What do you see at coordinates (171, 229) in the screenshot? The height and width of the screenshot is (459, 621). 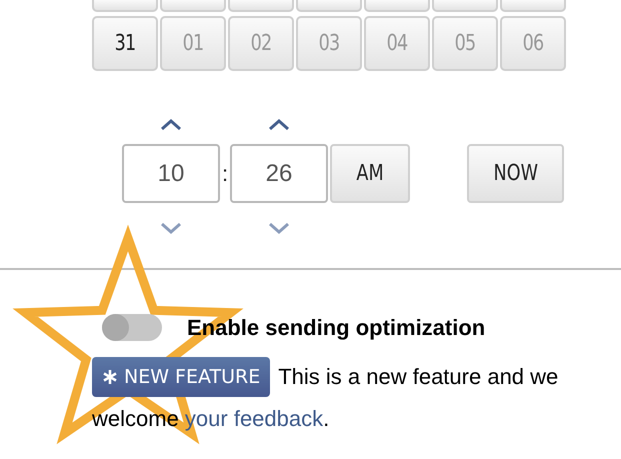 I see `hour-down-chevron-icon` at bounding box center [171, 229].